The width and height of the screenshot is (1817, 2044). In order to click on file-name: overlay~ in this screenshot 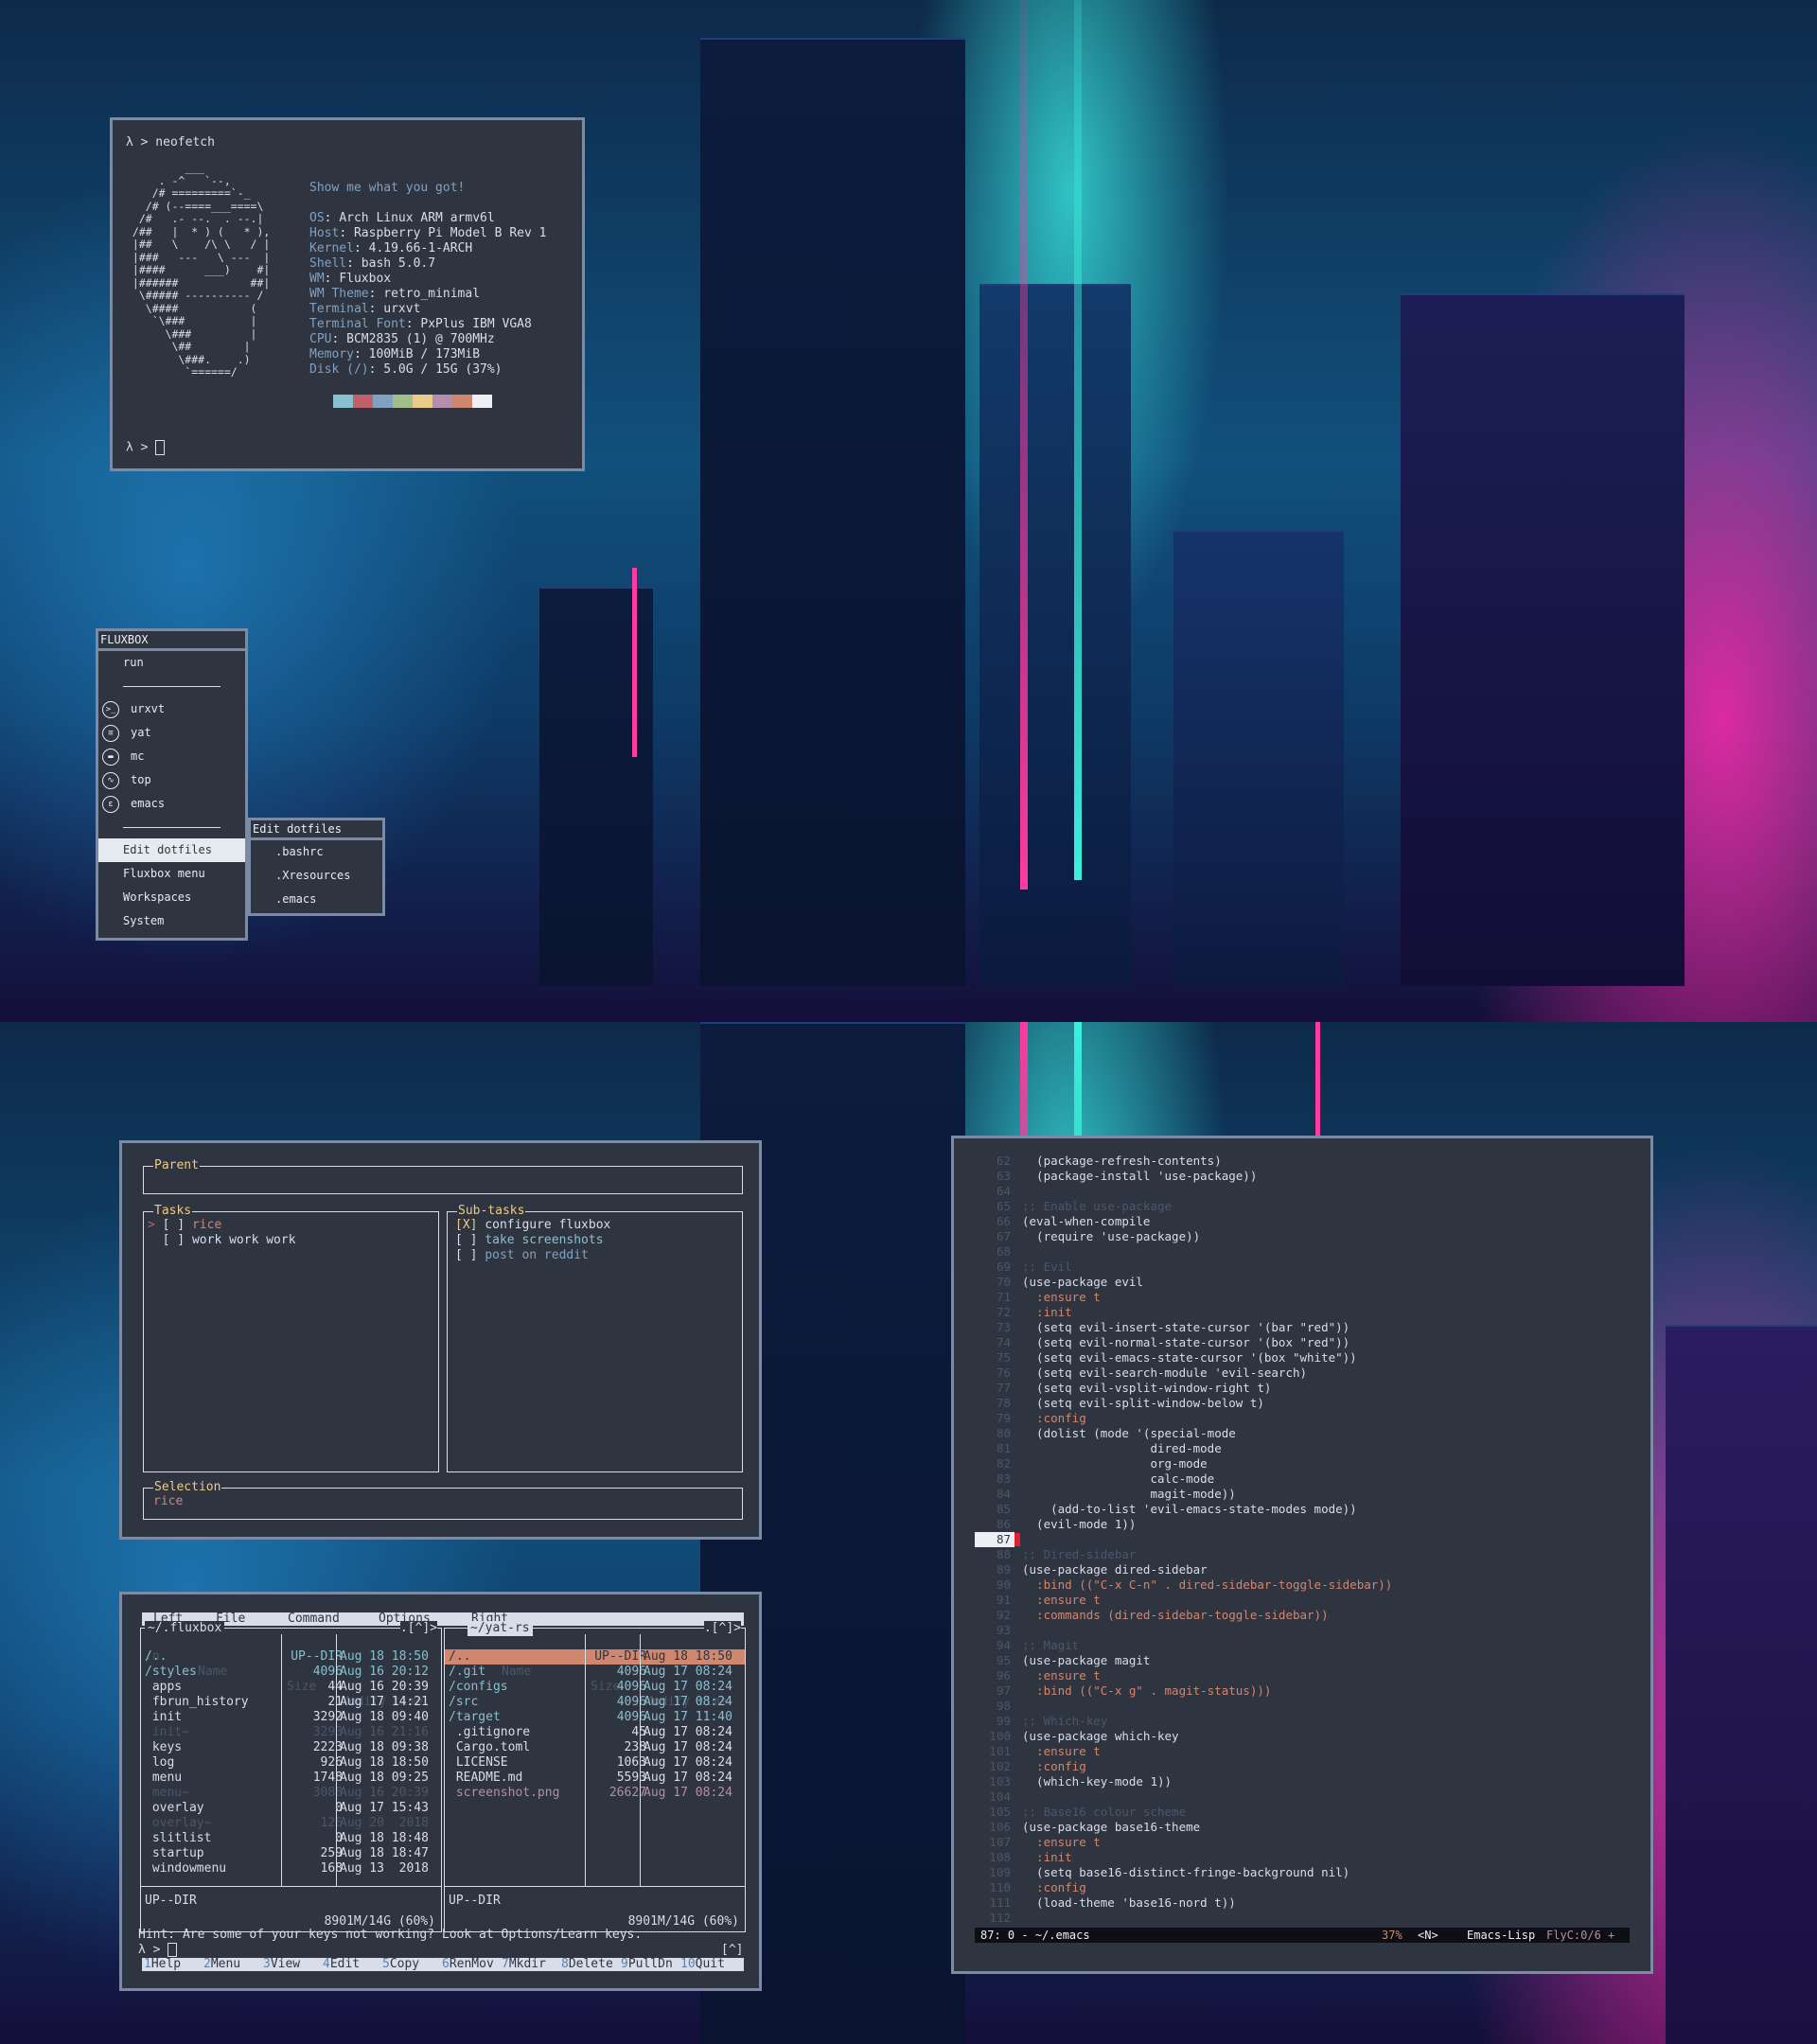, I will do `click(178, 1823)`.